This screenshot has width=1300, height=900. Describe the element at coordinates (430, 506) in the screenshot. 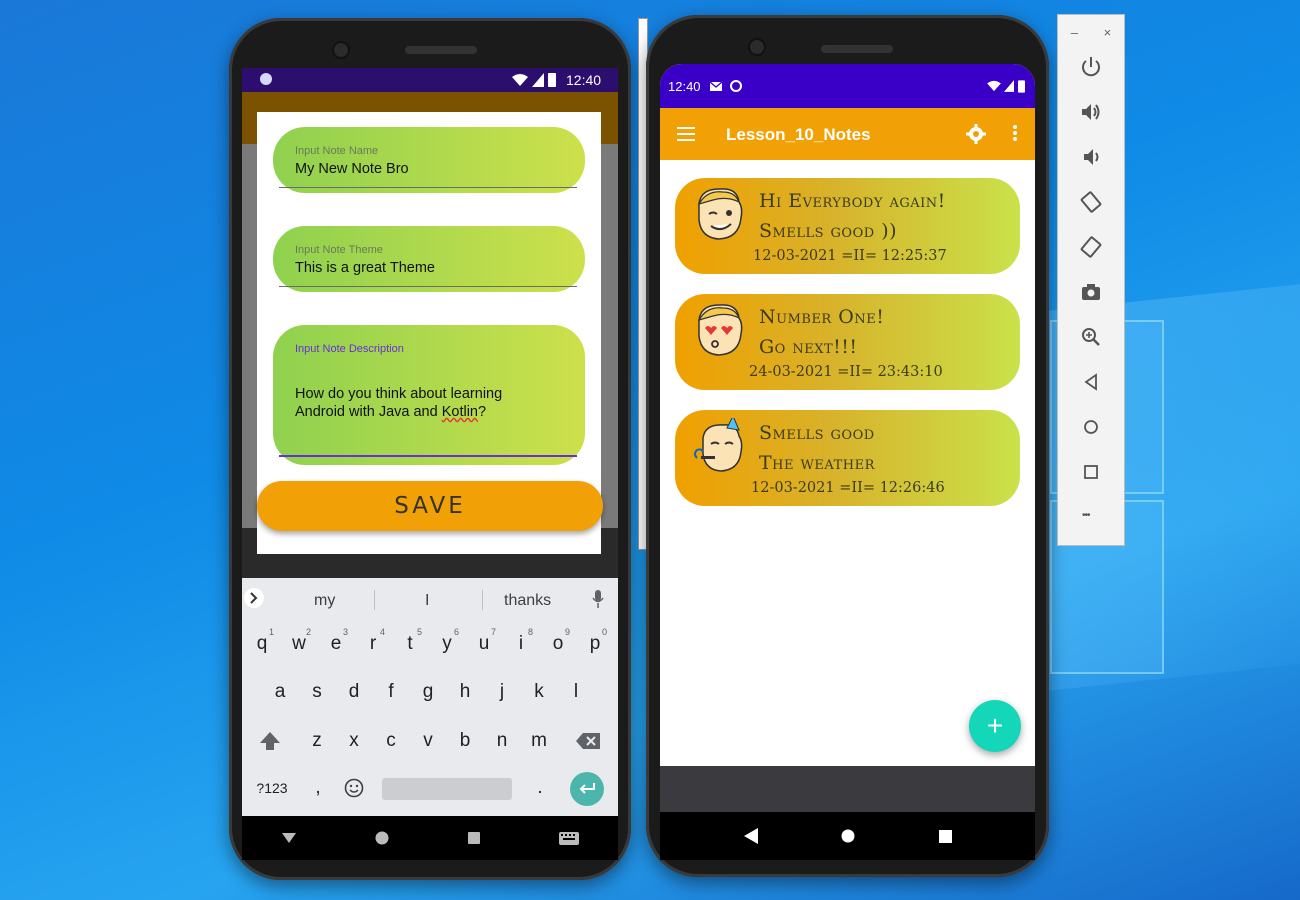

I see `save-button: SAVE` at that location.